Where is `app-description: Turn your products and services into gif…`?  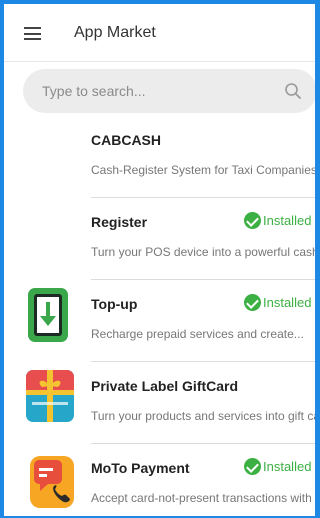 app-description: Turn your products and services into gif… is located at coordinates (203, 416).